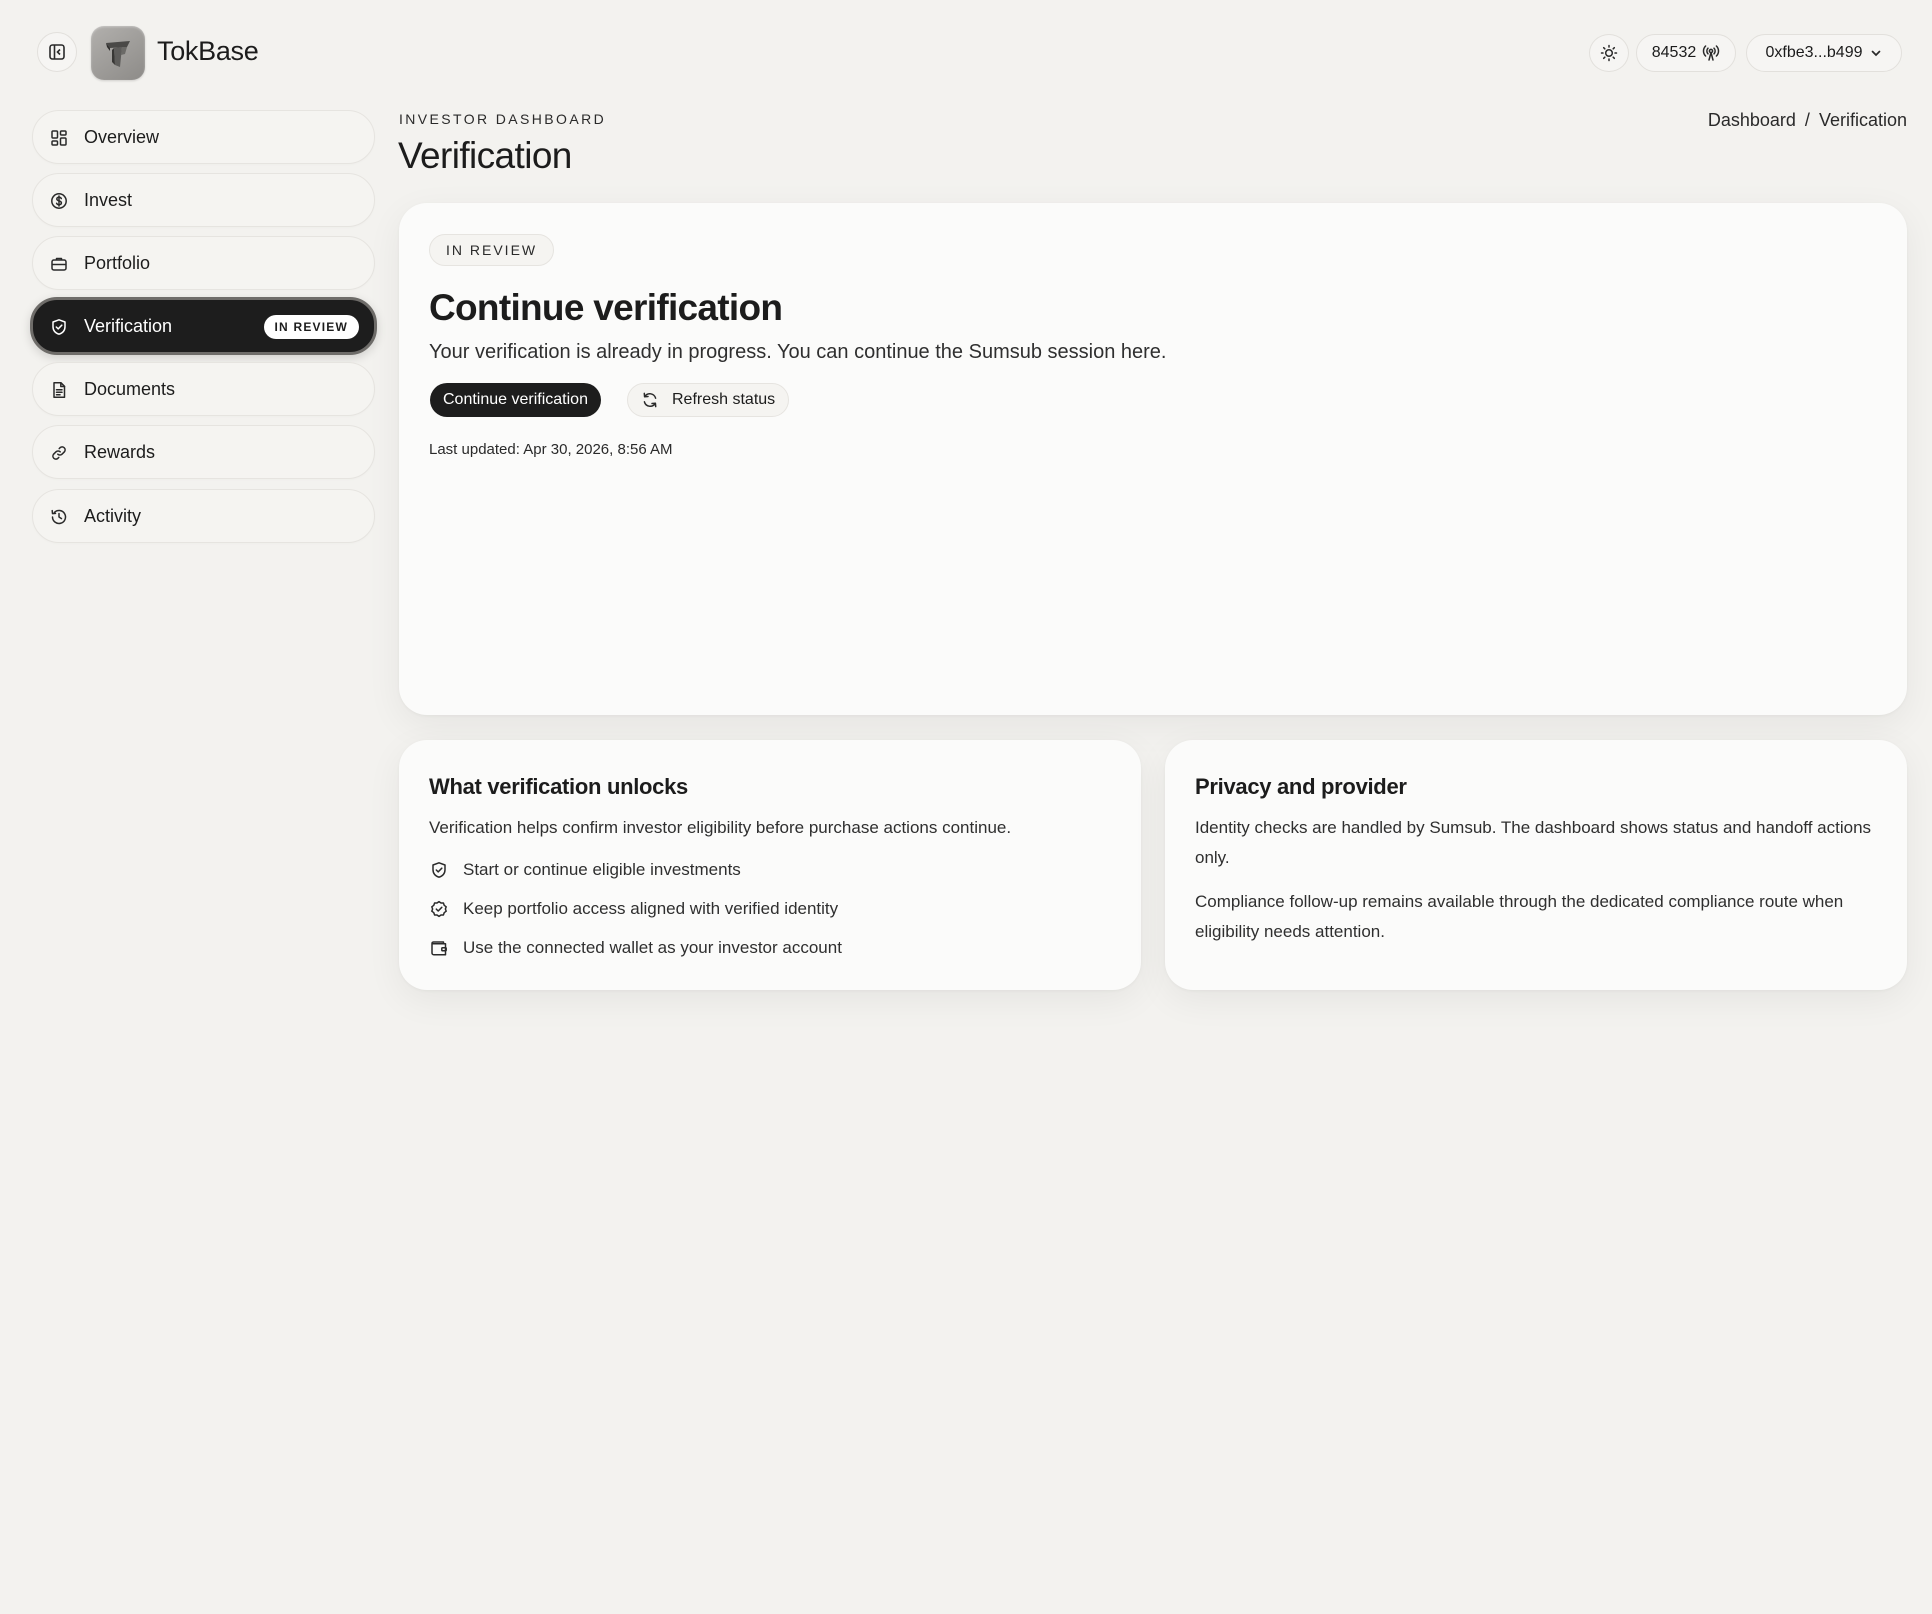 The image size is (1932, 1614). Describe the element at coordinates (203, 200) in the screenshot. I see `sidebar-item-invest: Invest` at that location.